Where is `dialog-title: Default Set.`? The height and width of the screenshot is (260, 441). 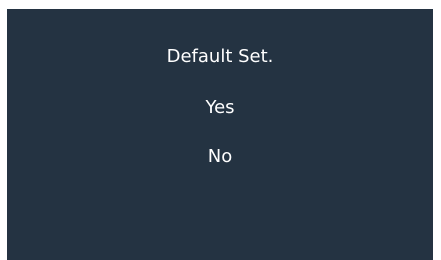
dialog-title: Default Set. is located at coordinates (220, 56).